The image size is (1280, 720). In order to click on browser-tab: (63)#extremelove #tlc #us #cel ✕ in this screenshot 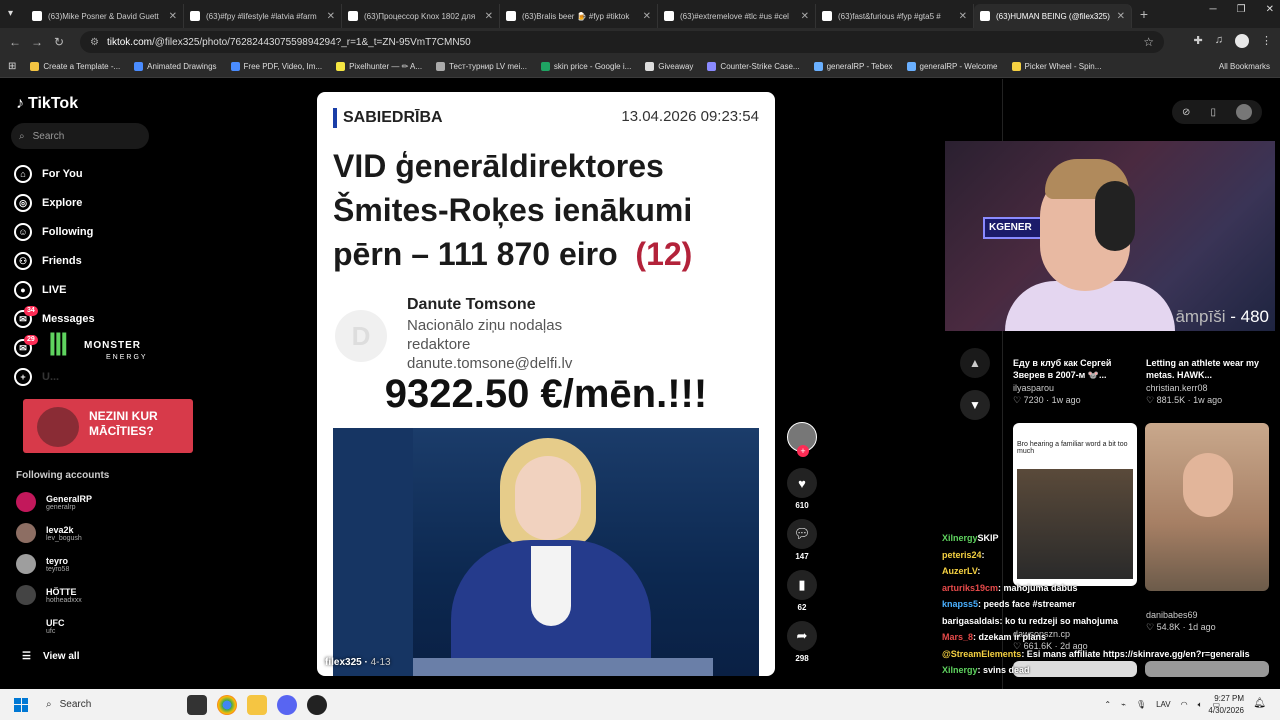, I will do `click(737, 16)`.